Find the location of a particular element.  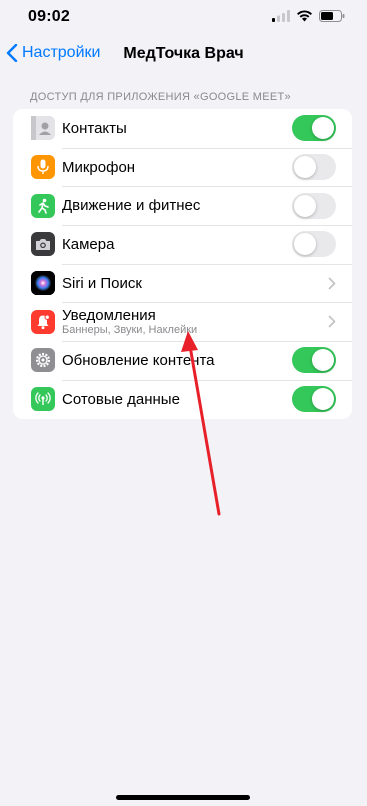

camera-toggle is located at coordinates (314, 244).